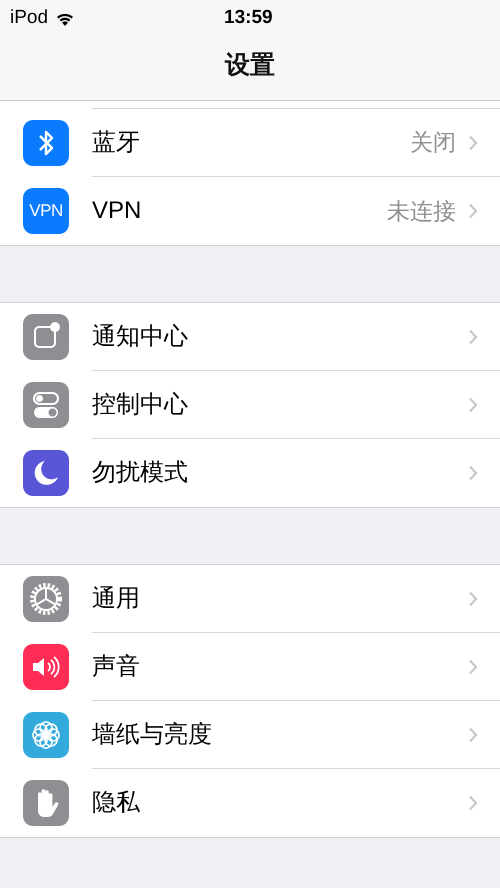 This screenshot has height=888, width=500. Describe the element at coordinates (116, 599) in the screenshot. I see `setting-label: 通用` at that location.